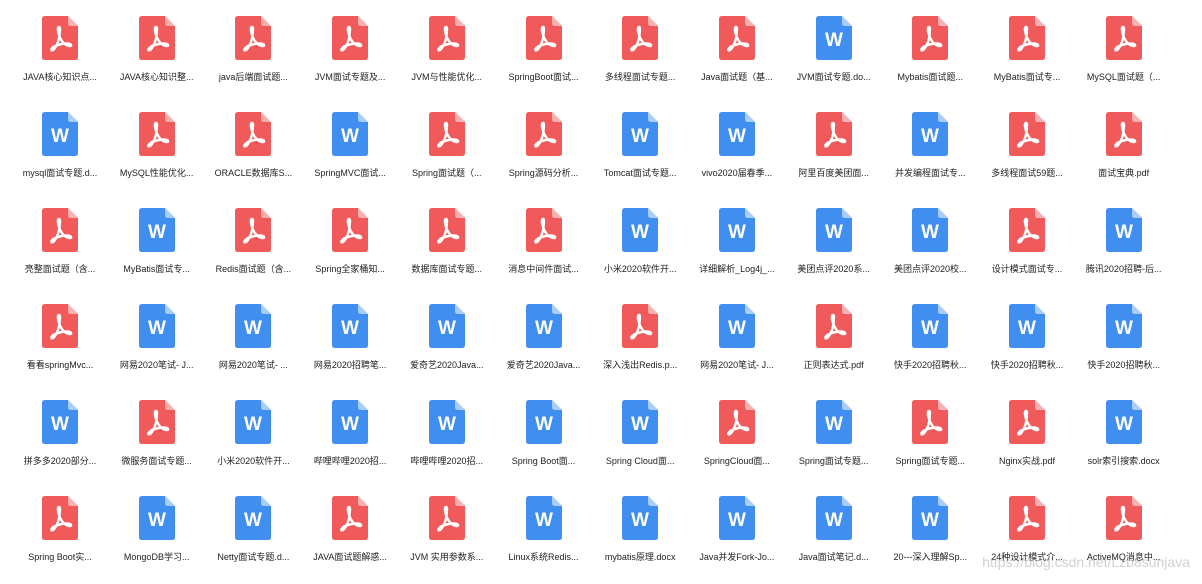 This screenshot has width=1202, height=584. Describe the element at coordinates (834, 348) in the screenshot. I see `file-item: 正则表达式.pdf` at that location.